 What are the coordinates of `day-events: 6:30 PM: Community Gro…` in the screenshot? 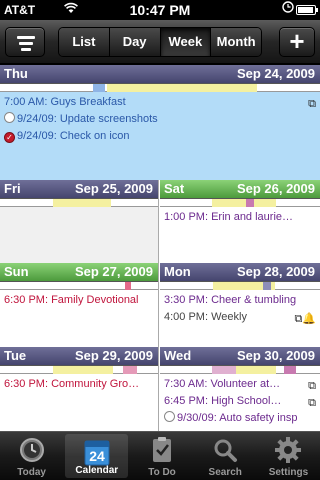 It's located at (79, 384).